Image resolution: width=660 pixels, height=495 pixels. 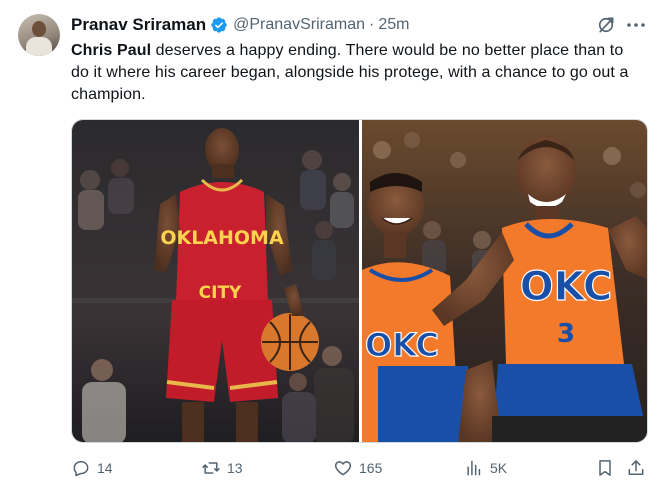 I want to click on share-button, so click(x=636, y=468).